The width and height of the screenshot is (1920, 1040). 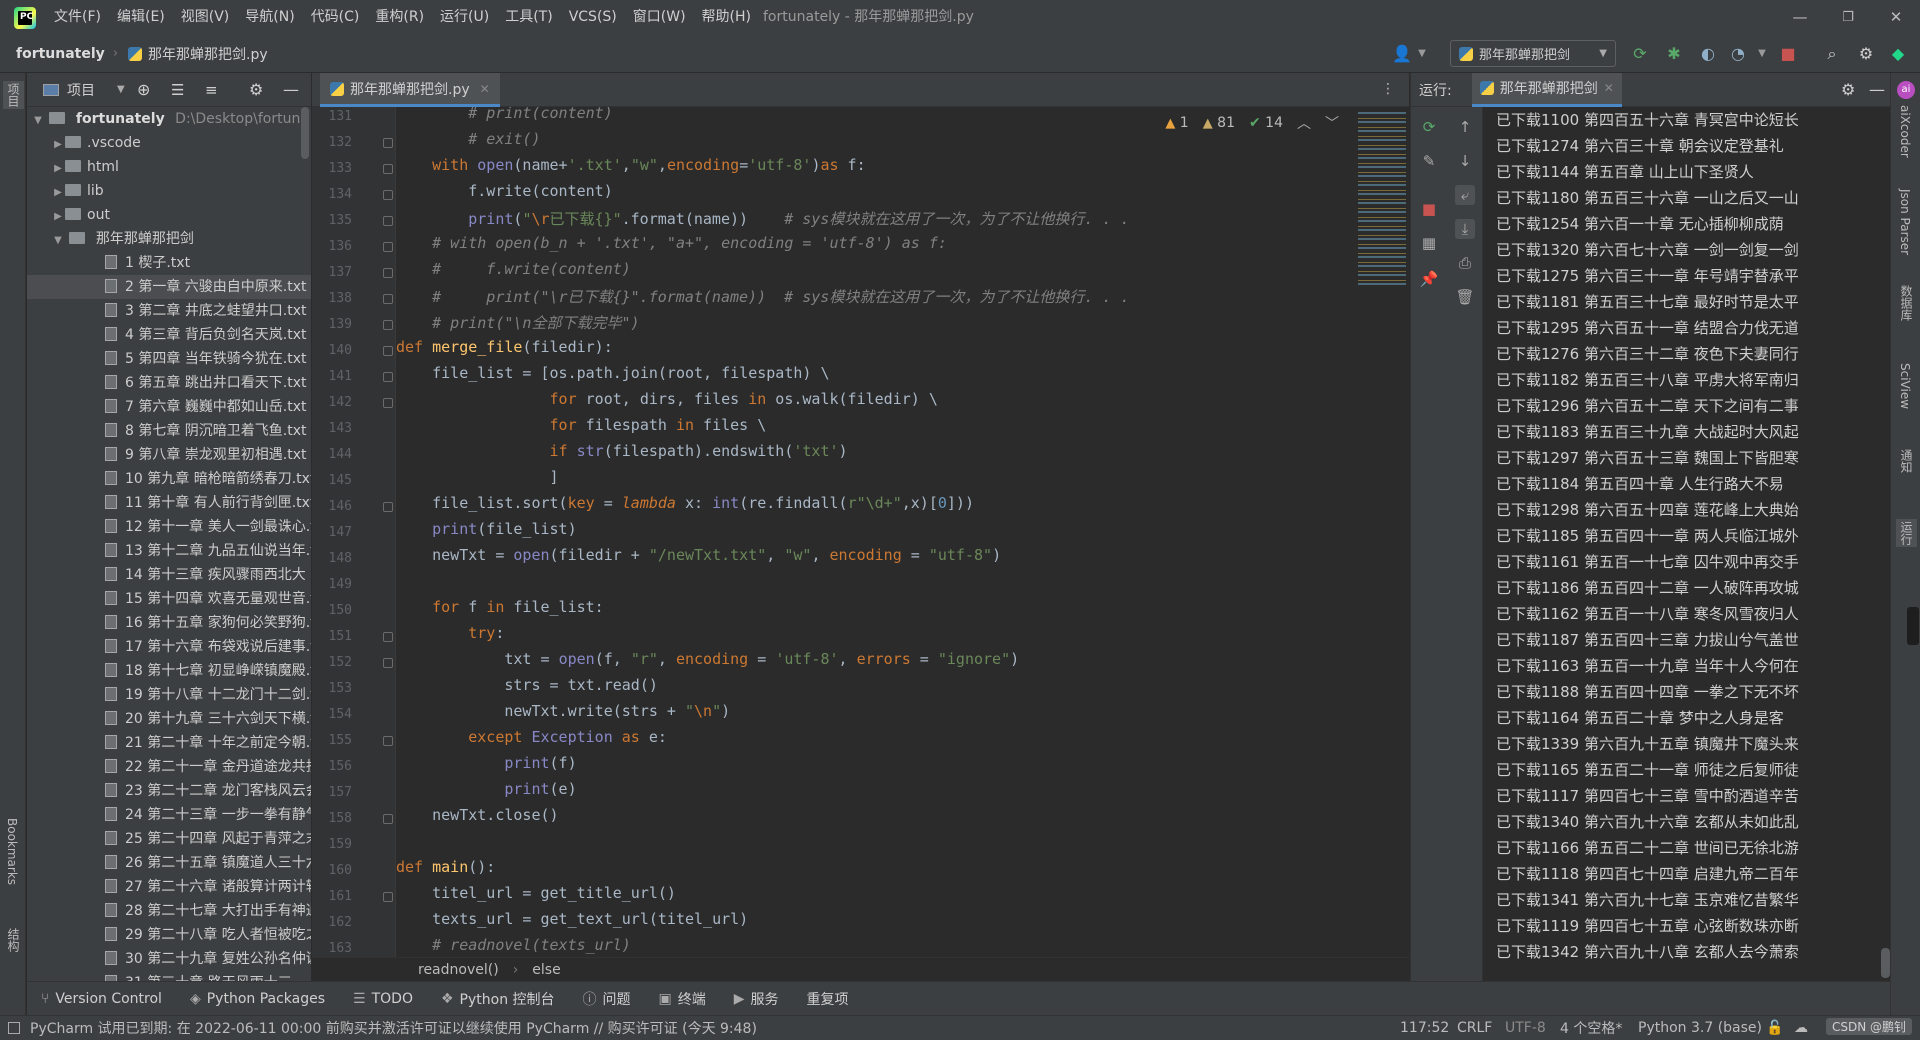 I want to click on tree-file: 1 楔子.txt, so click(x=169, y=263).